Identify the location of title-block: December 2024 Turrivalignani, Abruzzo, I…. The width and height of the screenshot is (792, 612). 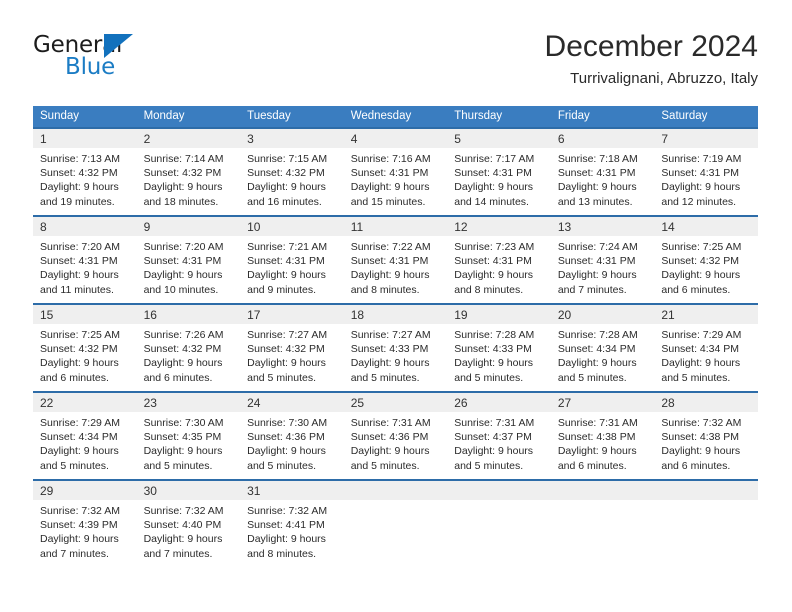
(651, 59).